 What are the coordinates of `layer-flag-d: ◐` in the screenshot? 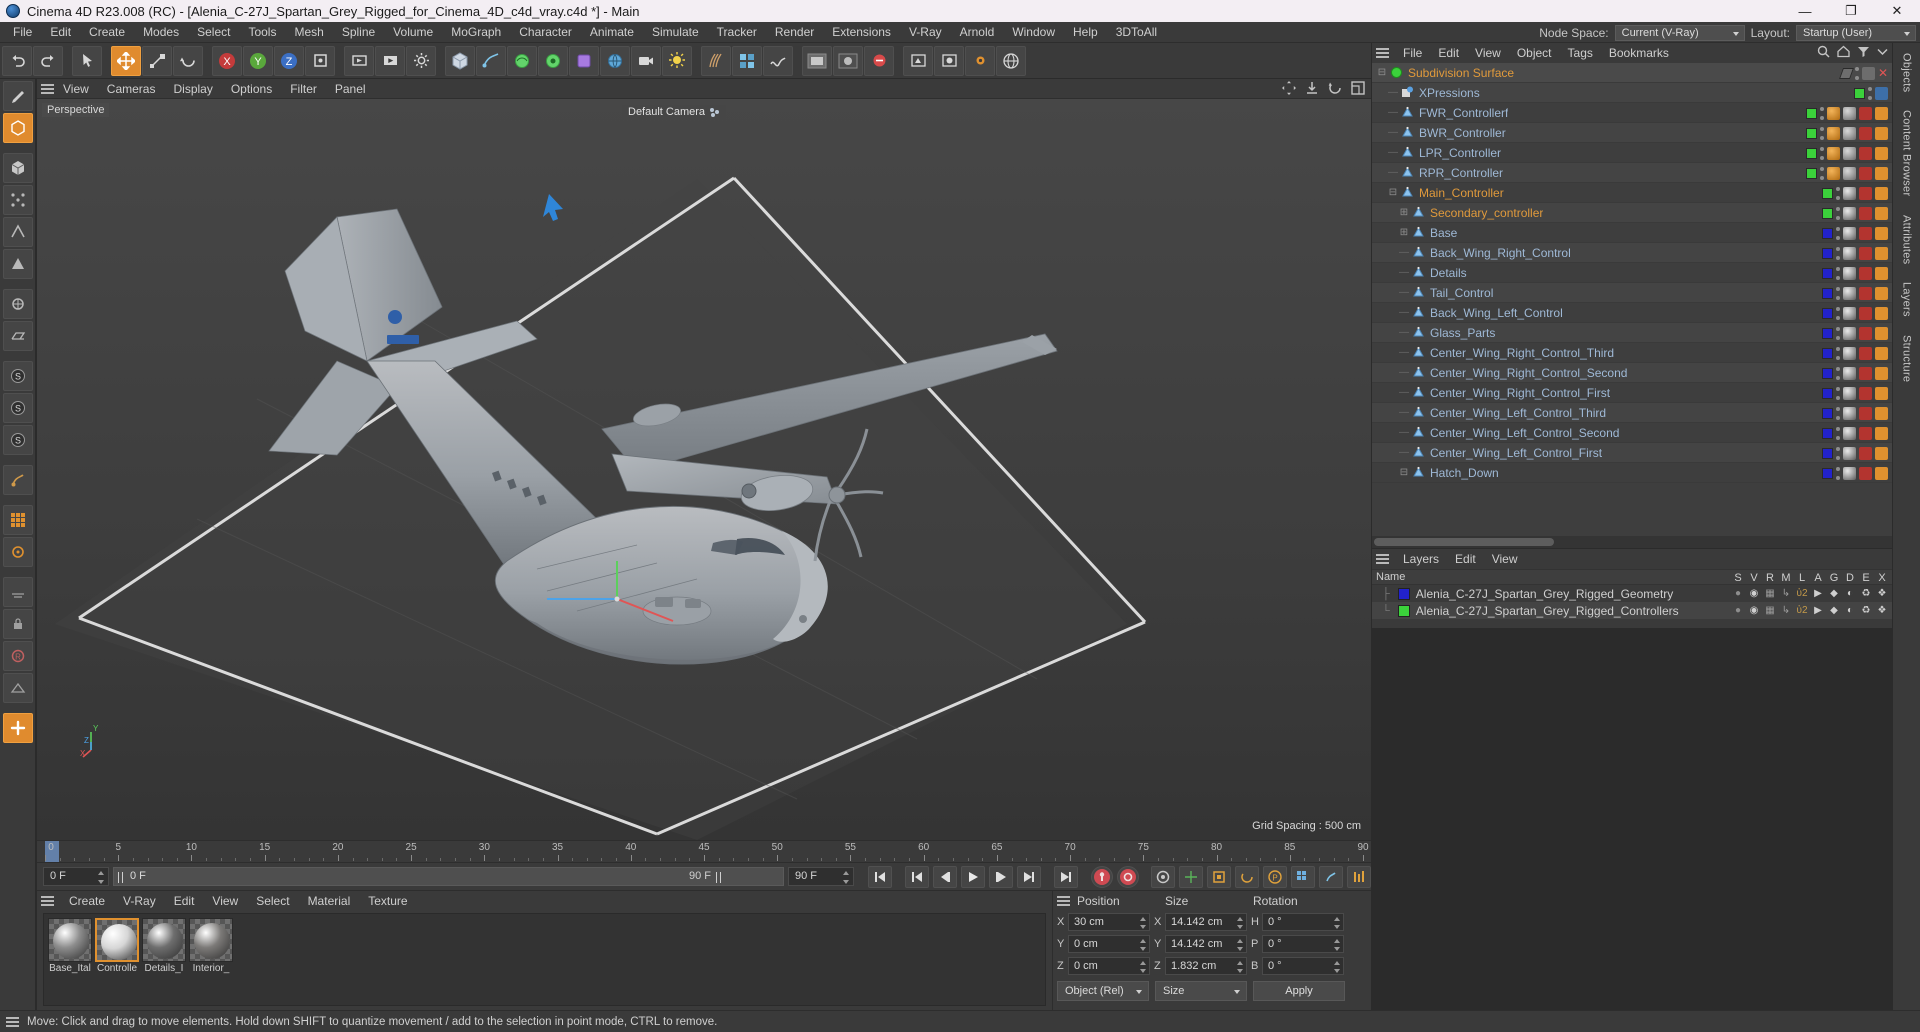 It's located at (1850, 593).